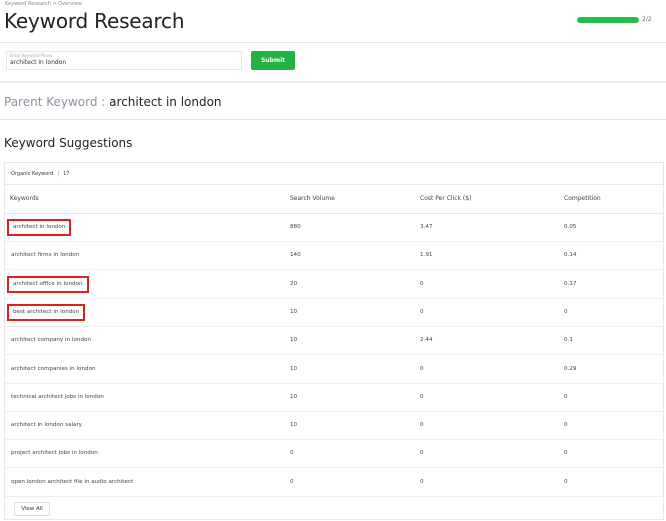  What do you see at coordinates (334, 370) in the screenshot?
I see `table-row: architect companies in london 10 0 0.29` at bounding box center [334, 370].